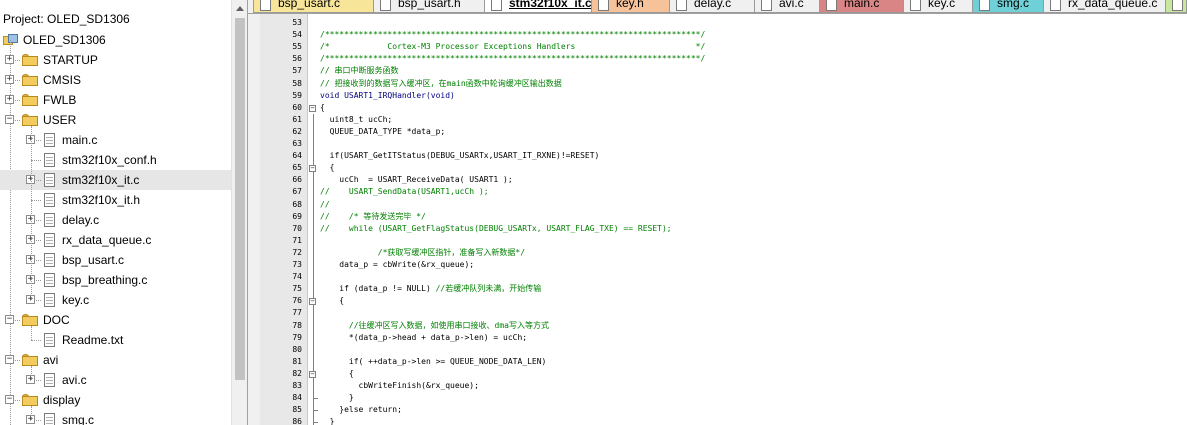 This screenshot has width=1187, height=425. I want to click on tab-main-c: main.c, so click(862, 6).